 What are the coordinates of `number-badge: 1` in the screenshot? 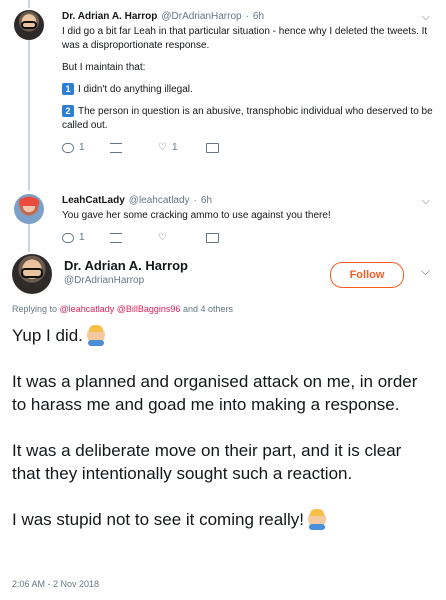 It's located at (68, 89).